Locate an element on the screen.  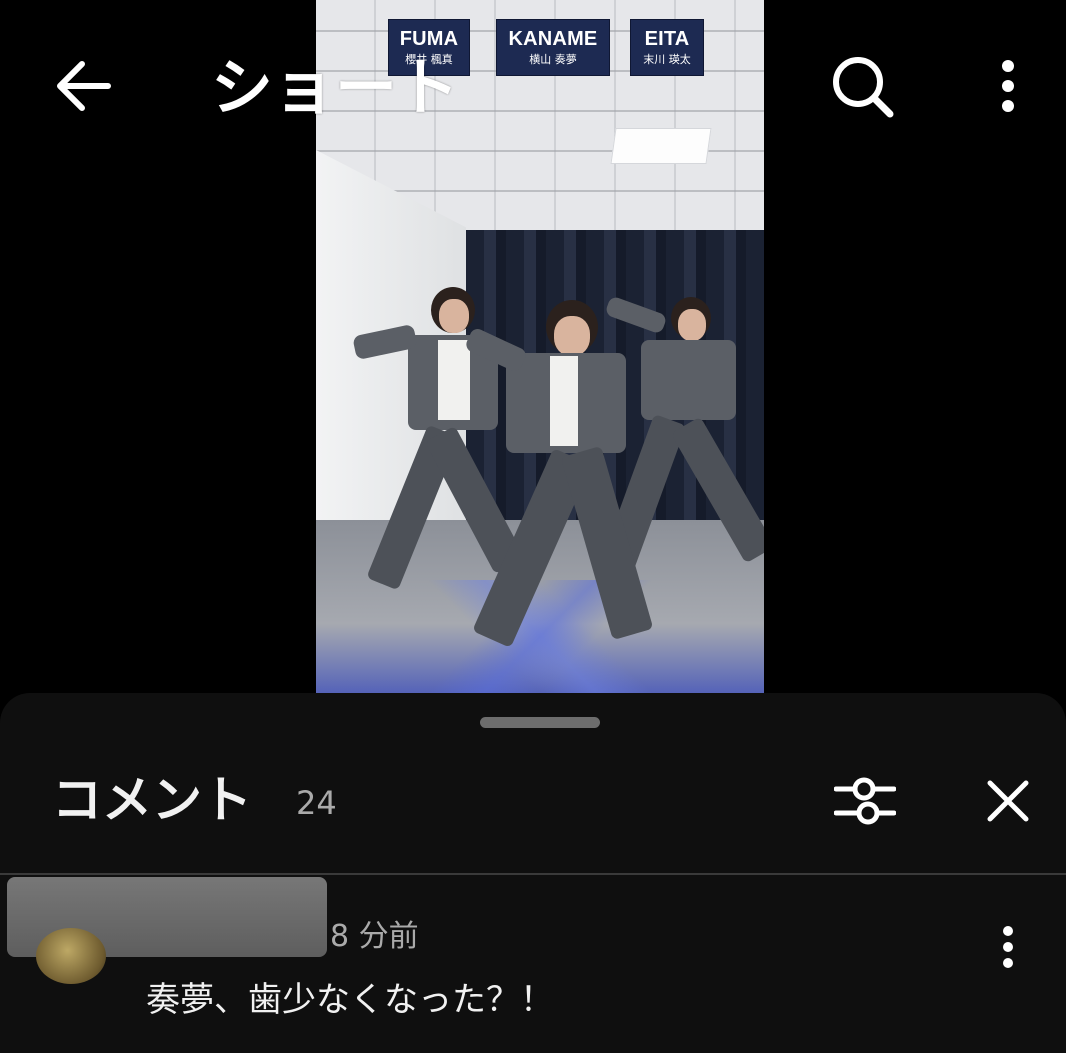
comment-timestamp: 8 分前 is located at coordinates (374, 936).